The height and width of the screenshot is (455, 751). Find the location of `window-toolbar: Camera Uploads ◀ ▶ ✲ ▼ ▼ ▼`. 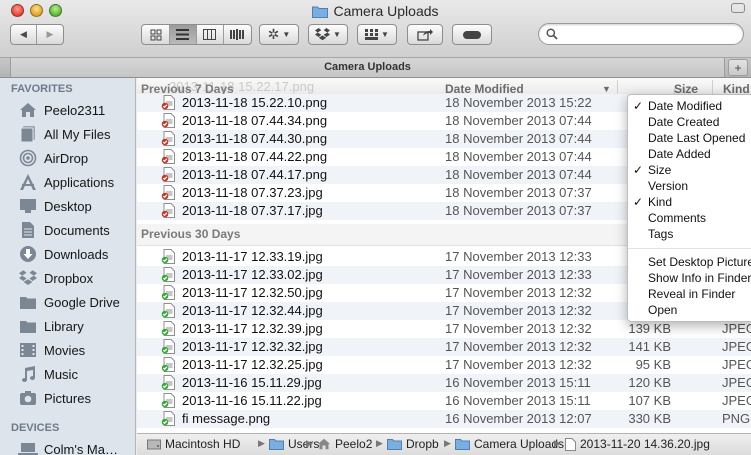

window-toolbar: Camera Uploads ◀ ▶ ✲ ▼ ▼ ▼ is located at coordinates (375, 29).